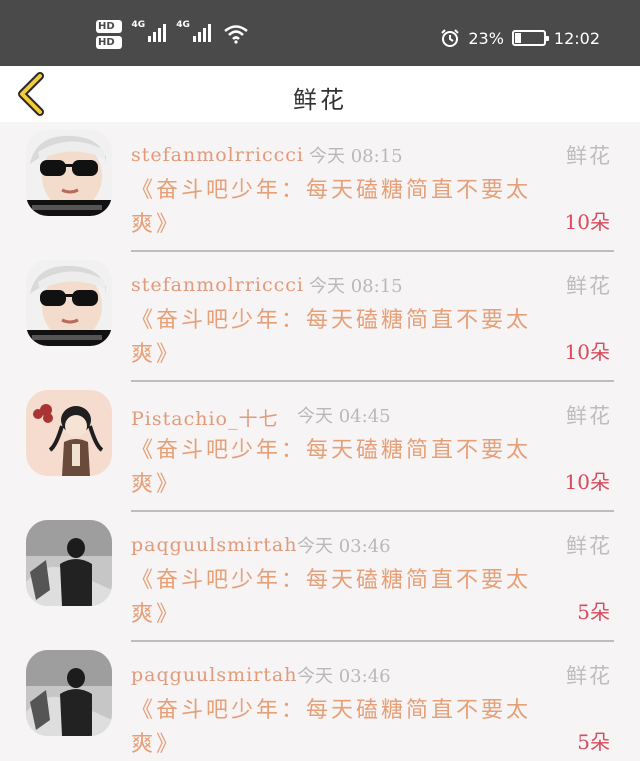 This screenshot has width=640, height=761. What do you see at coordinates (320, 33) in the screenshot?
I see `status-bar: HD1 HD2 4G 4G 23% 12:02` at bounding box center [320, 33].